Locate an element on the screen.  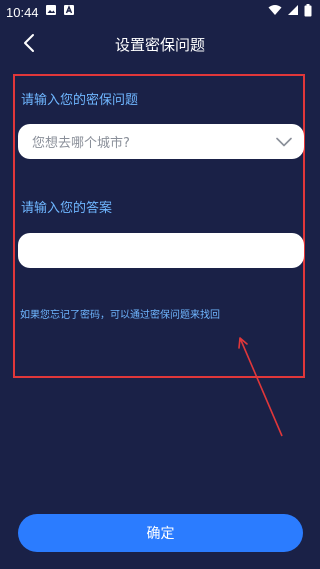
back-button is located at coordinates (29, 45).